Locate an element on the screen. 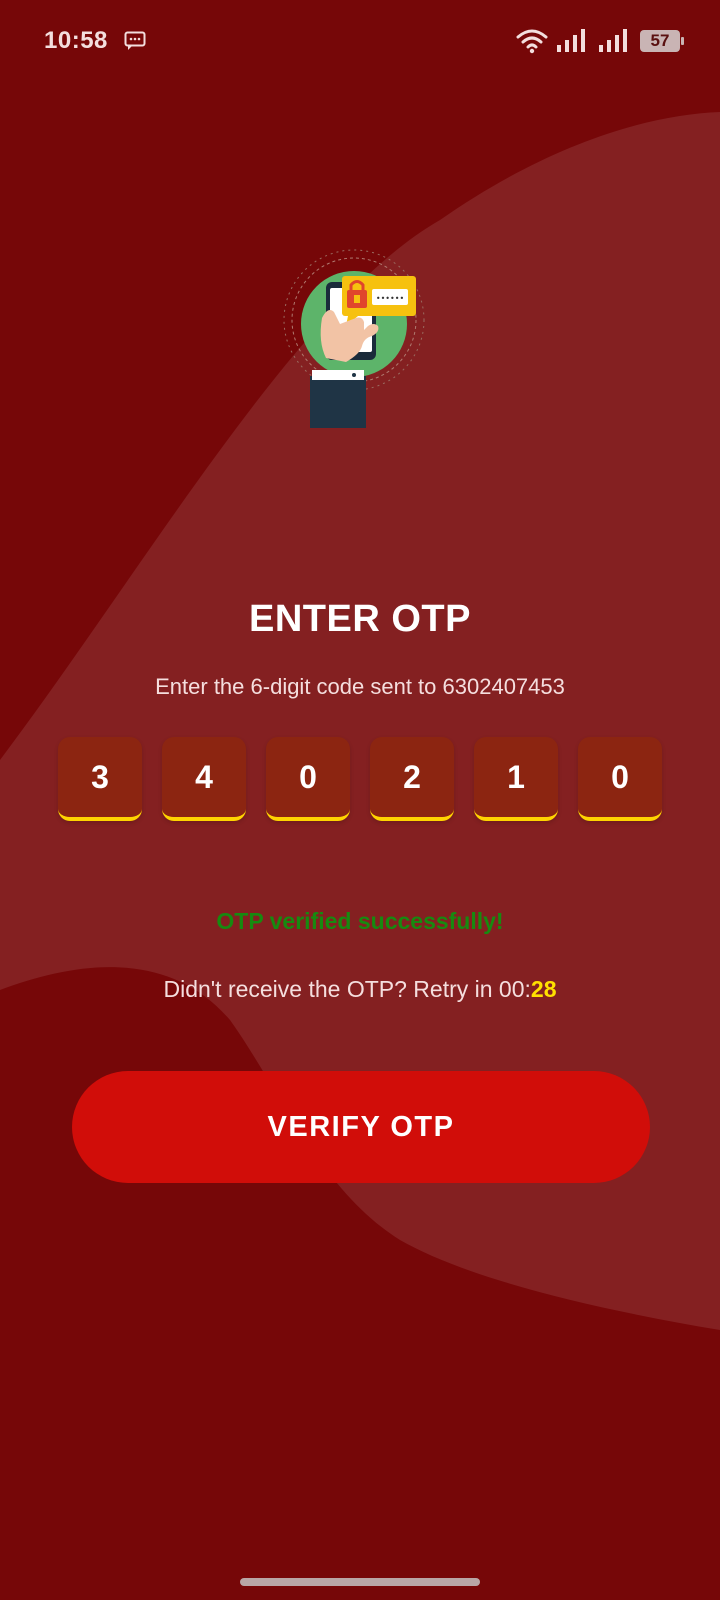 This screenshot has width=720, height=1600. home-indicator is located at coordinates (360, 1582).